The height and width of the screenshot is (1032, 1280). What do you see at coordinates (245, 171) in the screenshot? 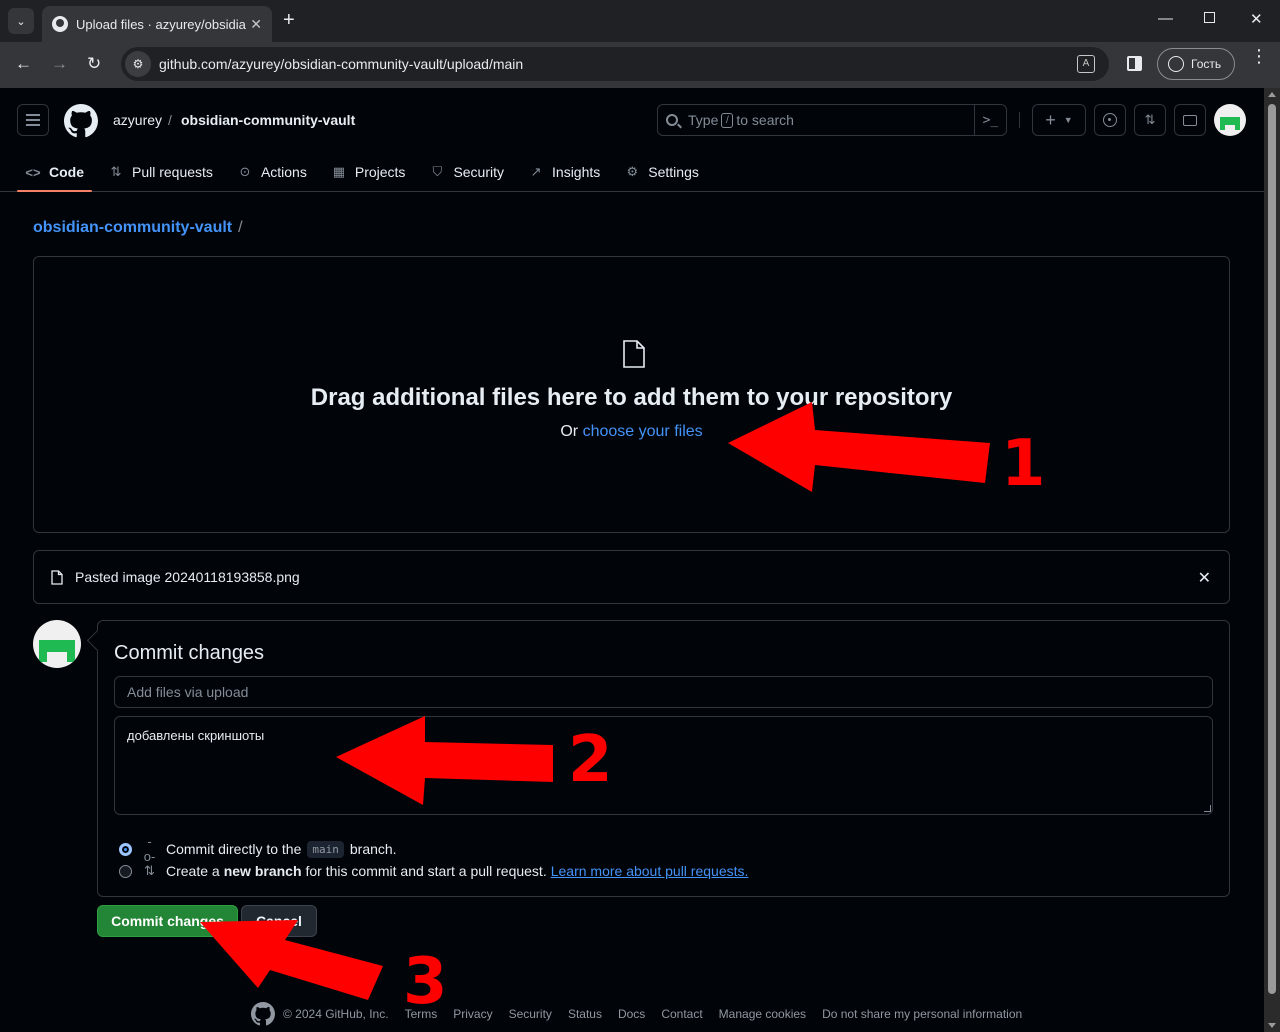
I see `play-icon: ⊙` at bounding box center [245, 171].